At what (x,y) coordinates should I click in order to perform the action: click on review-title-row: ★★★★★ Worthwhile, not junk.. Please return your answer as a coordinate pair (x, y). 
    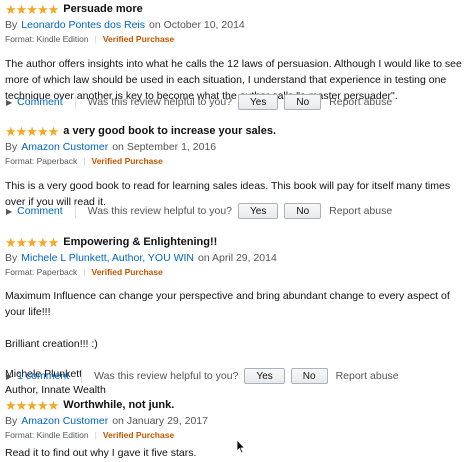
    Looking at the image, I should click on (236, 405).